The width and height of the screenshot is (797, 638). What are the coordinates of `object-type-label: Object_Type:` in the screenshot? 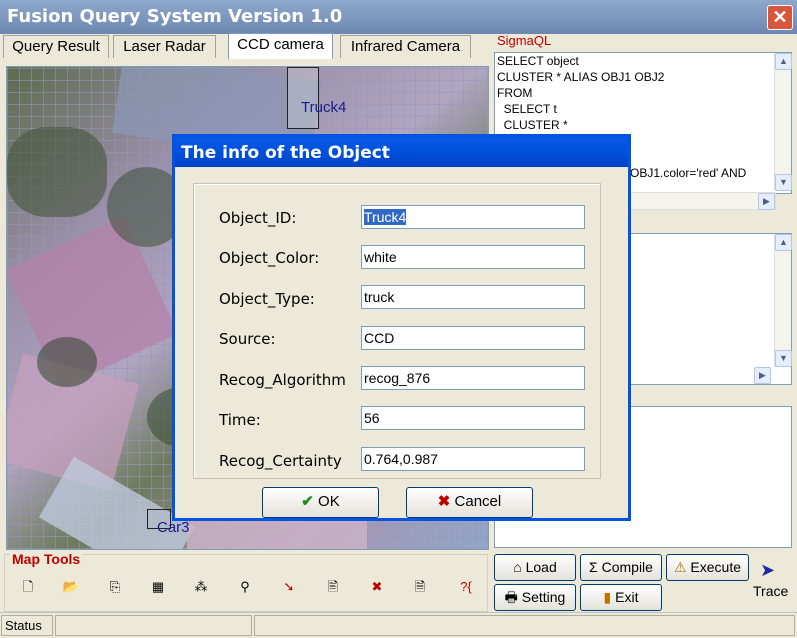 It's located at (267, 299).